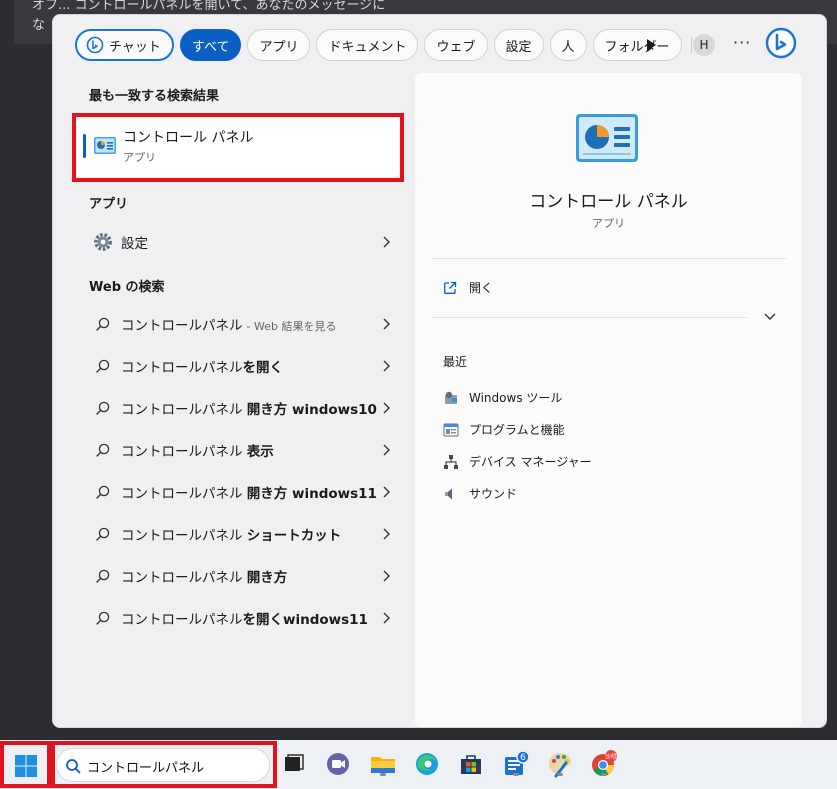  I want to click on recent-item: Windows ツール, so click(502, 397).